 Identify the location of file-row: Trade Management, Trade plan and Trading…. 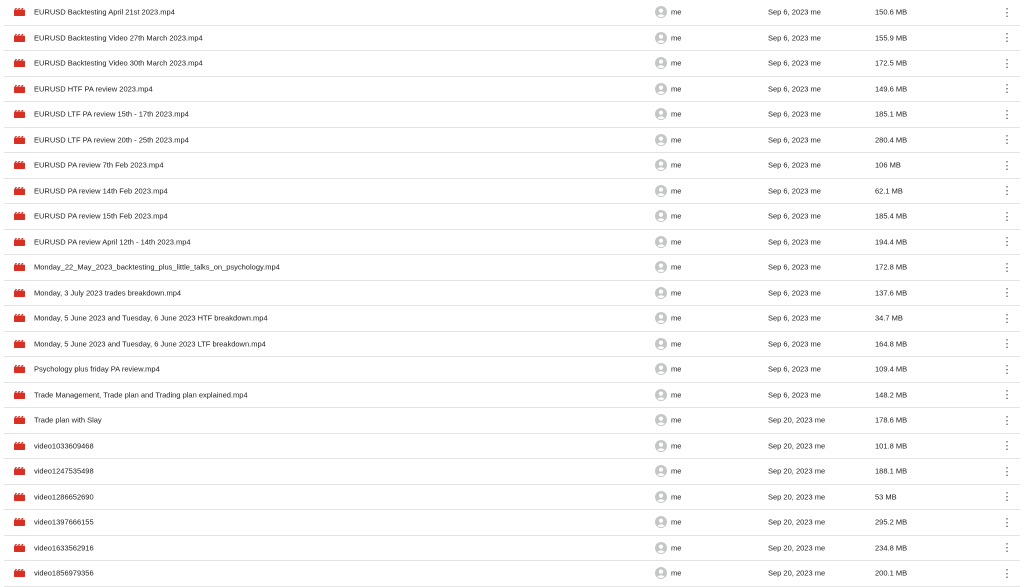
(512, 395).